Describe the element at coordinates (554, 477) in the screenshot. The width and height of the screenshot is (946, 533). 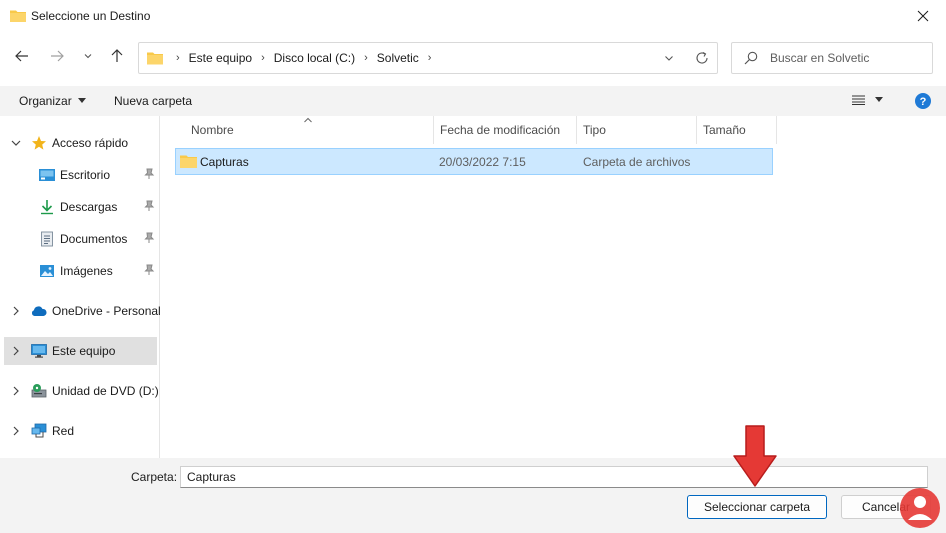
I see `folder-name-input` at that location.